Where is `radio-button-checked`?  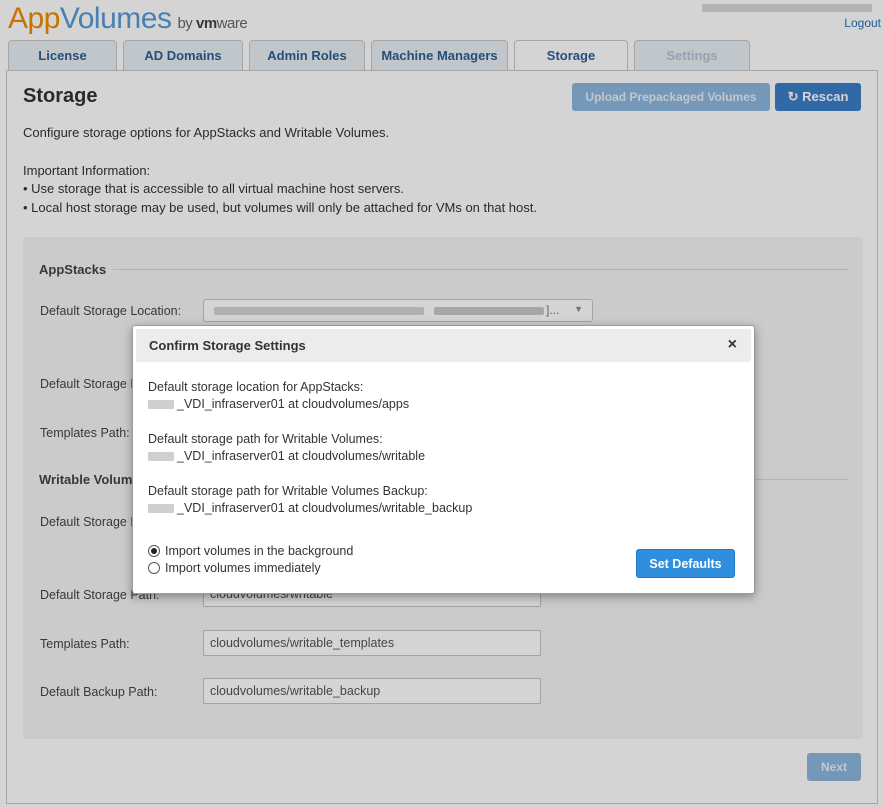 radio-button-checked is located at coordinates (154, 551).